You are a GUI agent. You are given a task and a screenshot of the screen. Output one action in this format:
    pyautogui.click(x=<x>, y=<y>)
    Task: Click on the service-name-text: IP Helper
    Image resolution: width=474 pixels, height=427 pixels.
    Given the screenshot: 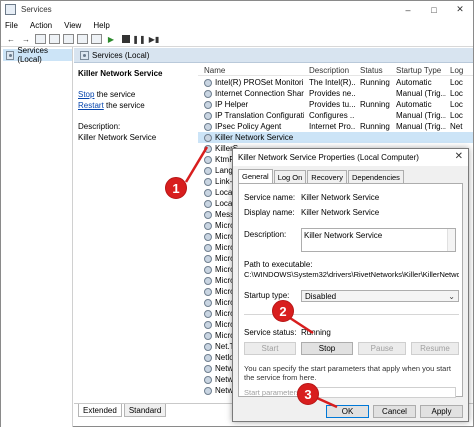 What is the action you would take?
    pyautogui.click(x=232, y=104)
    